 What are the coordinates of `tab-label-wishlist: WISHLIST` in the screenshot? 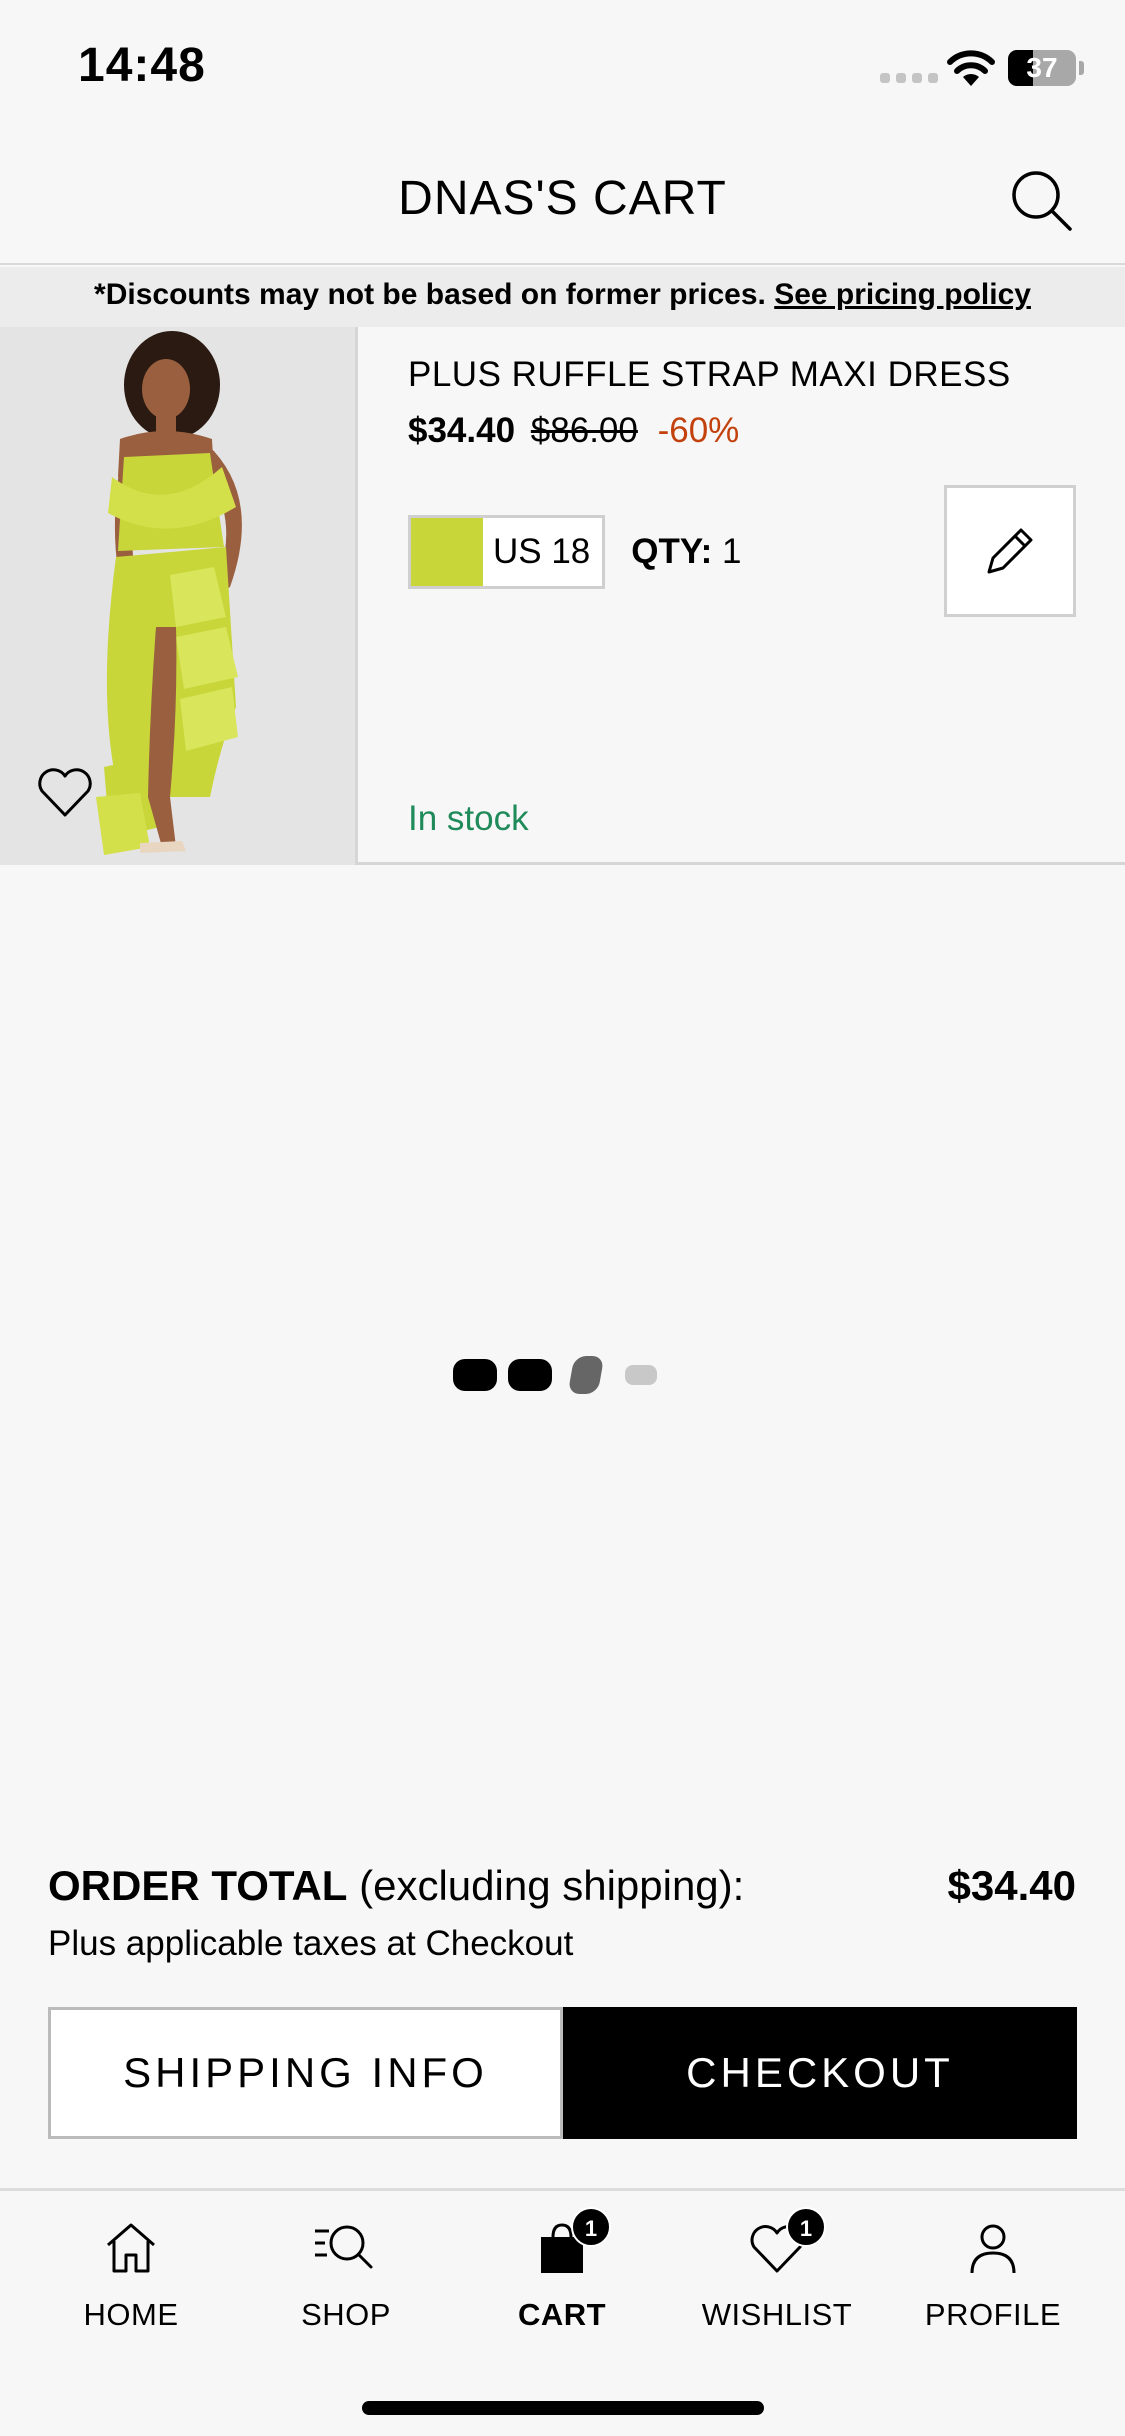 It's located at (777, 2314).